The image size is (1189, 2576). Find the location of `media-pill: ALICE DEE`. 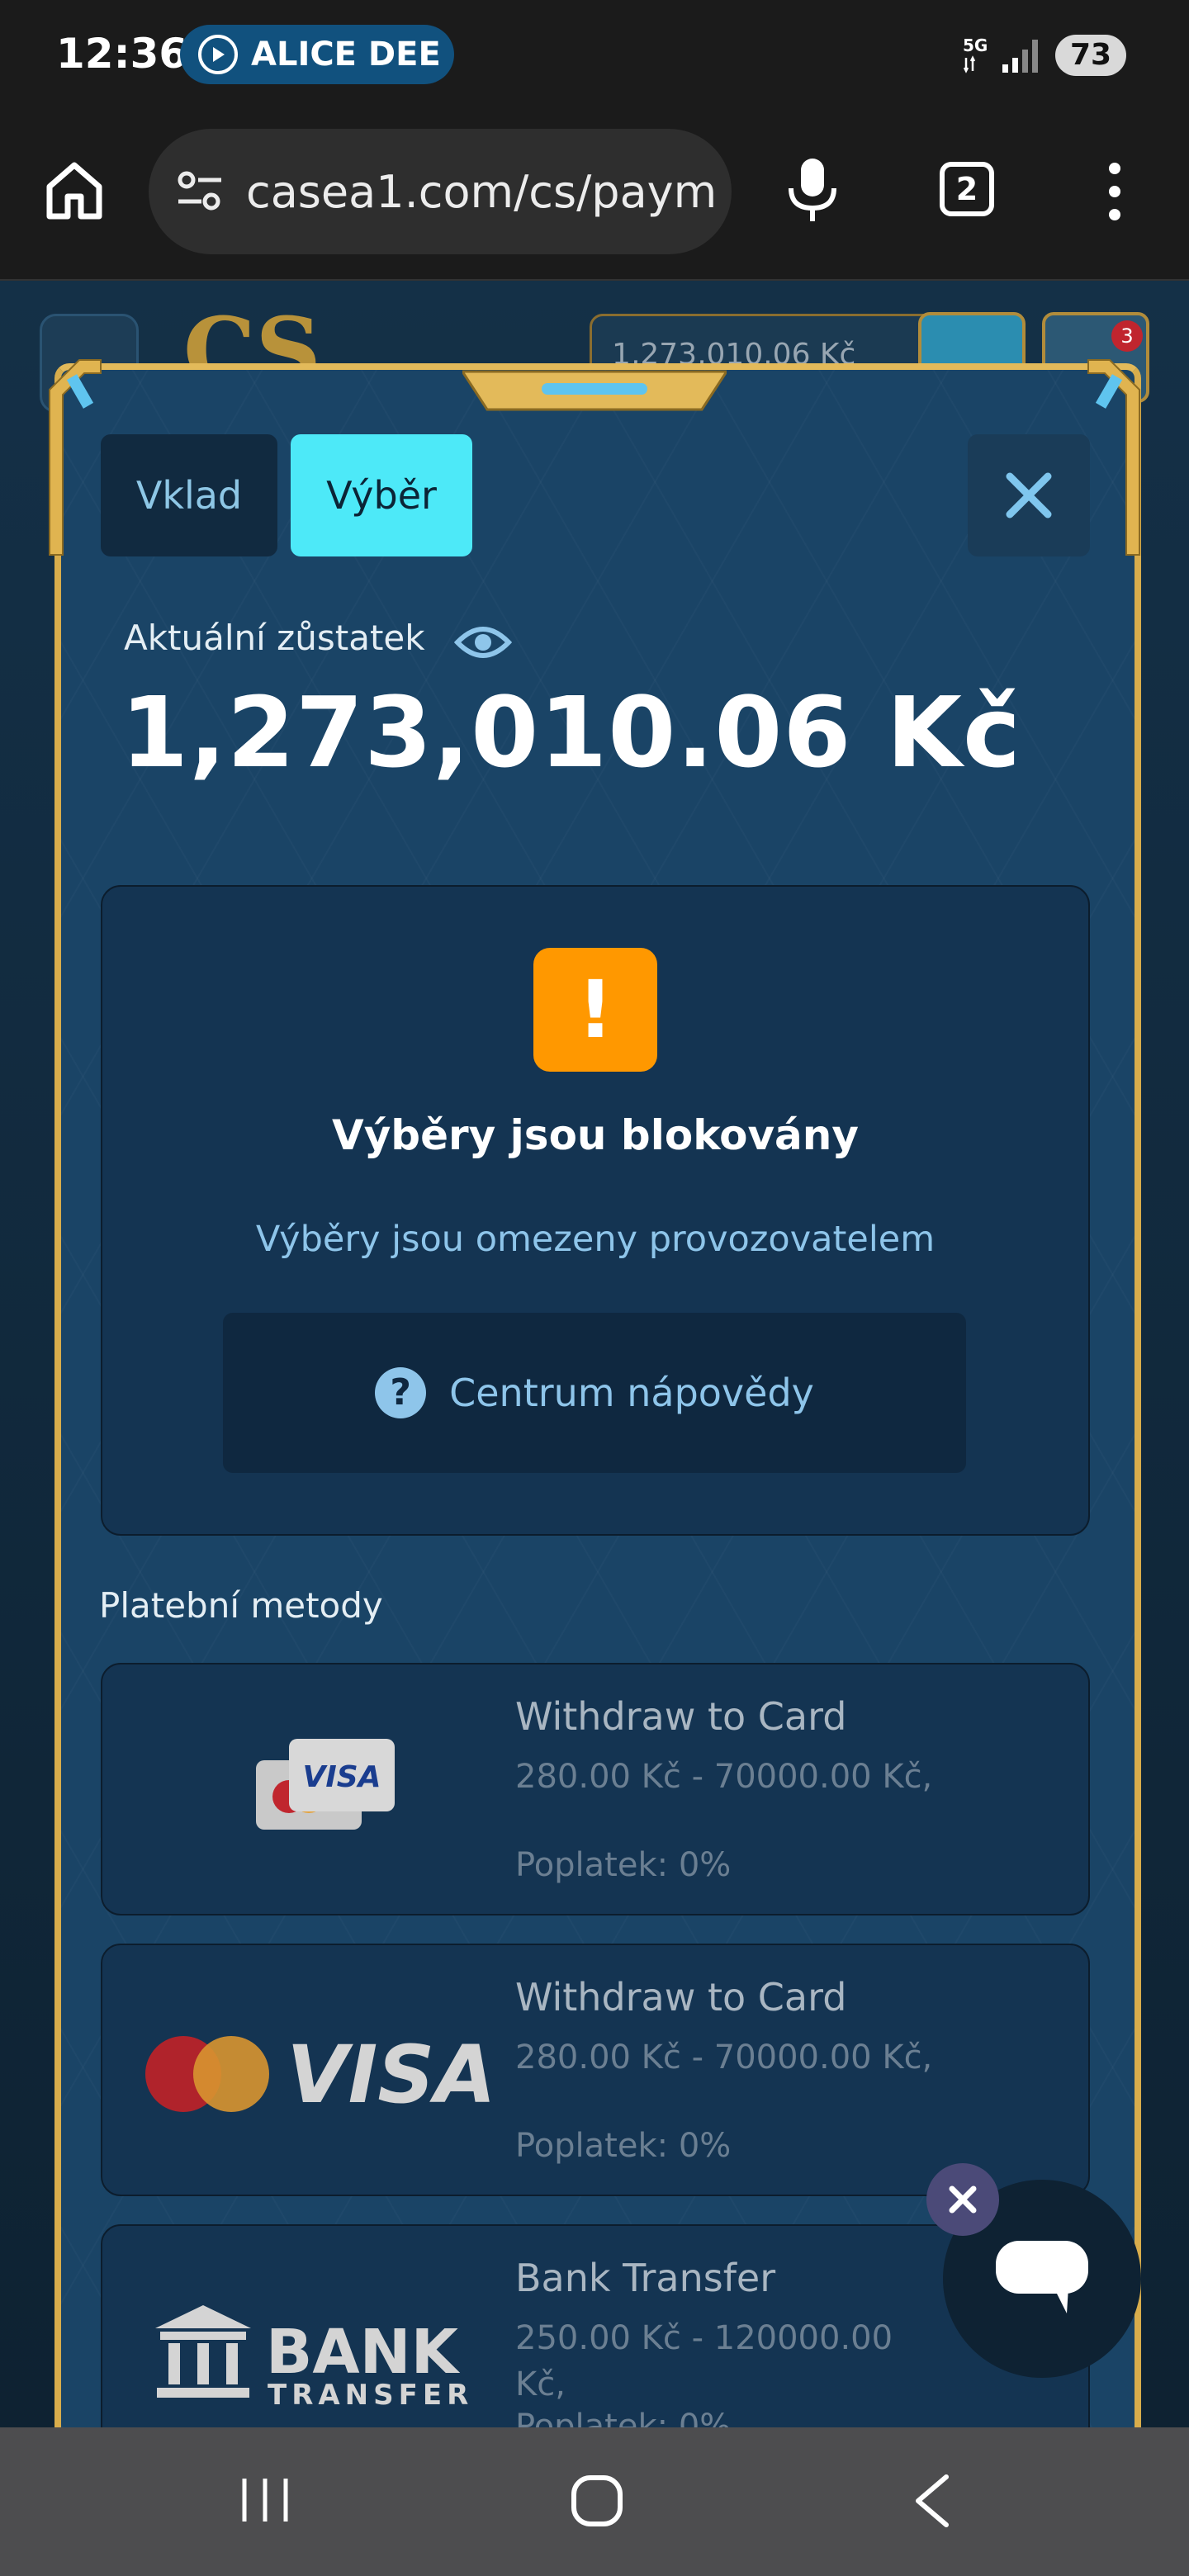

media-pill: ALICE DEE is located at coordinates (317, 54).